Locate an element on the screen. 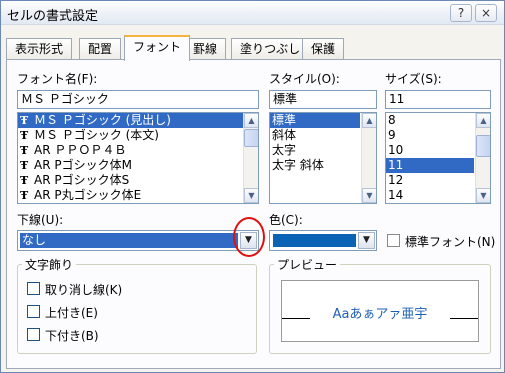 This screenshot has height=373, width=505. list-item: Ŧ AR ＰＰＯＰ４Ｂ is located at coordinates (138, 150).